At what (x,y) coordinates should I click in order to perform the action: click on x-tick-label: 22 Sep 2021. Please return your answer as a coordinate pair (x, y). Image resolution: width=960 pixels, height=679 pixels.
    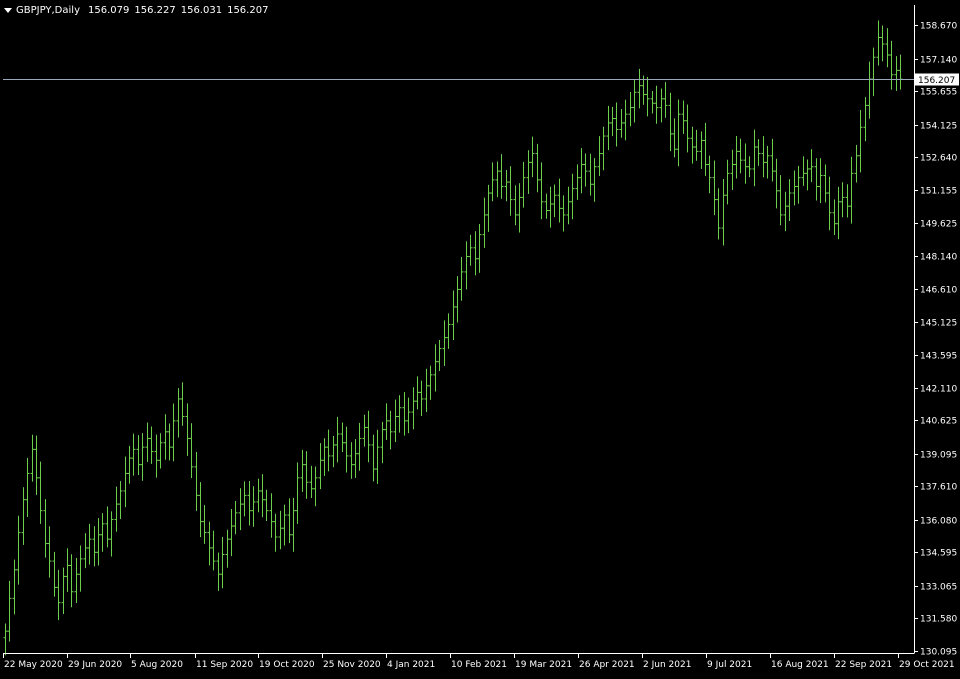
    Looking at the image, I should click on (863, 665).